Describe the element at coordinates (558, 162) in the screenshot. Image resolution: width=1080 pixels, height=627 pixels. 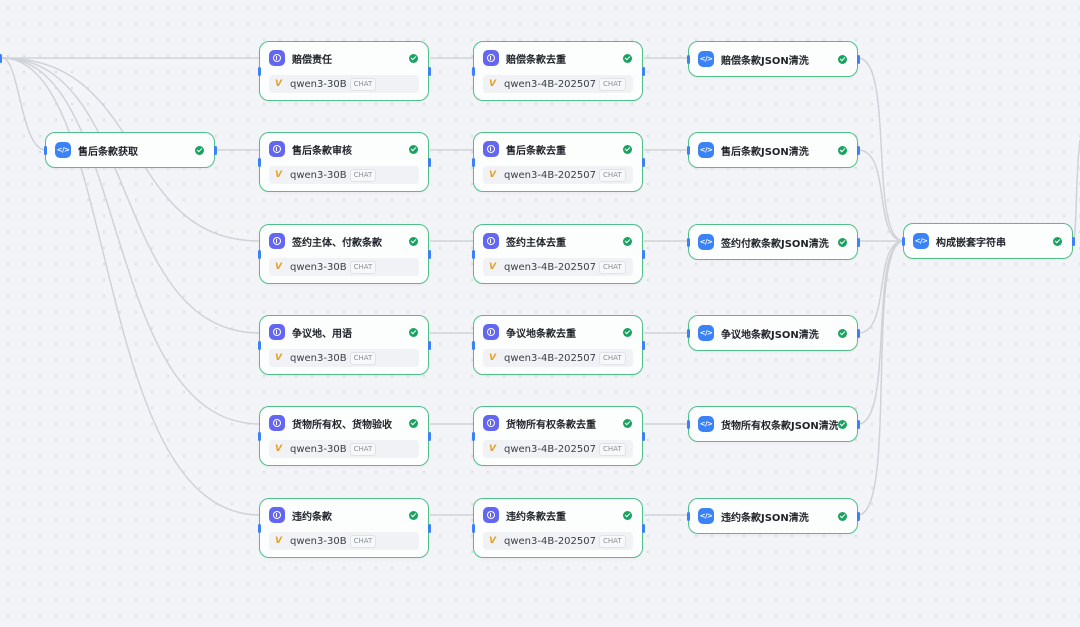
I see `dedupe-node: 售后条款去重 Vqwen3-4B-202507 CHAT` at that location.